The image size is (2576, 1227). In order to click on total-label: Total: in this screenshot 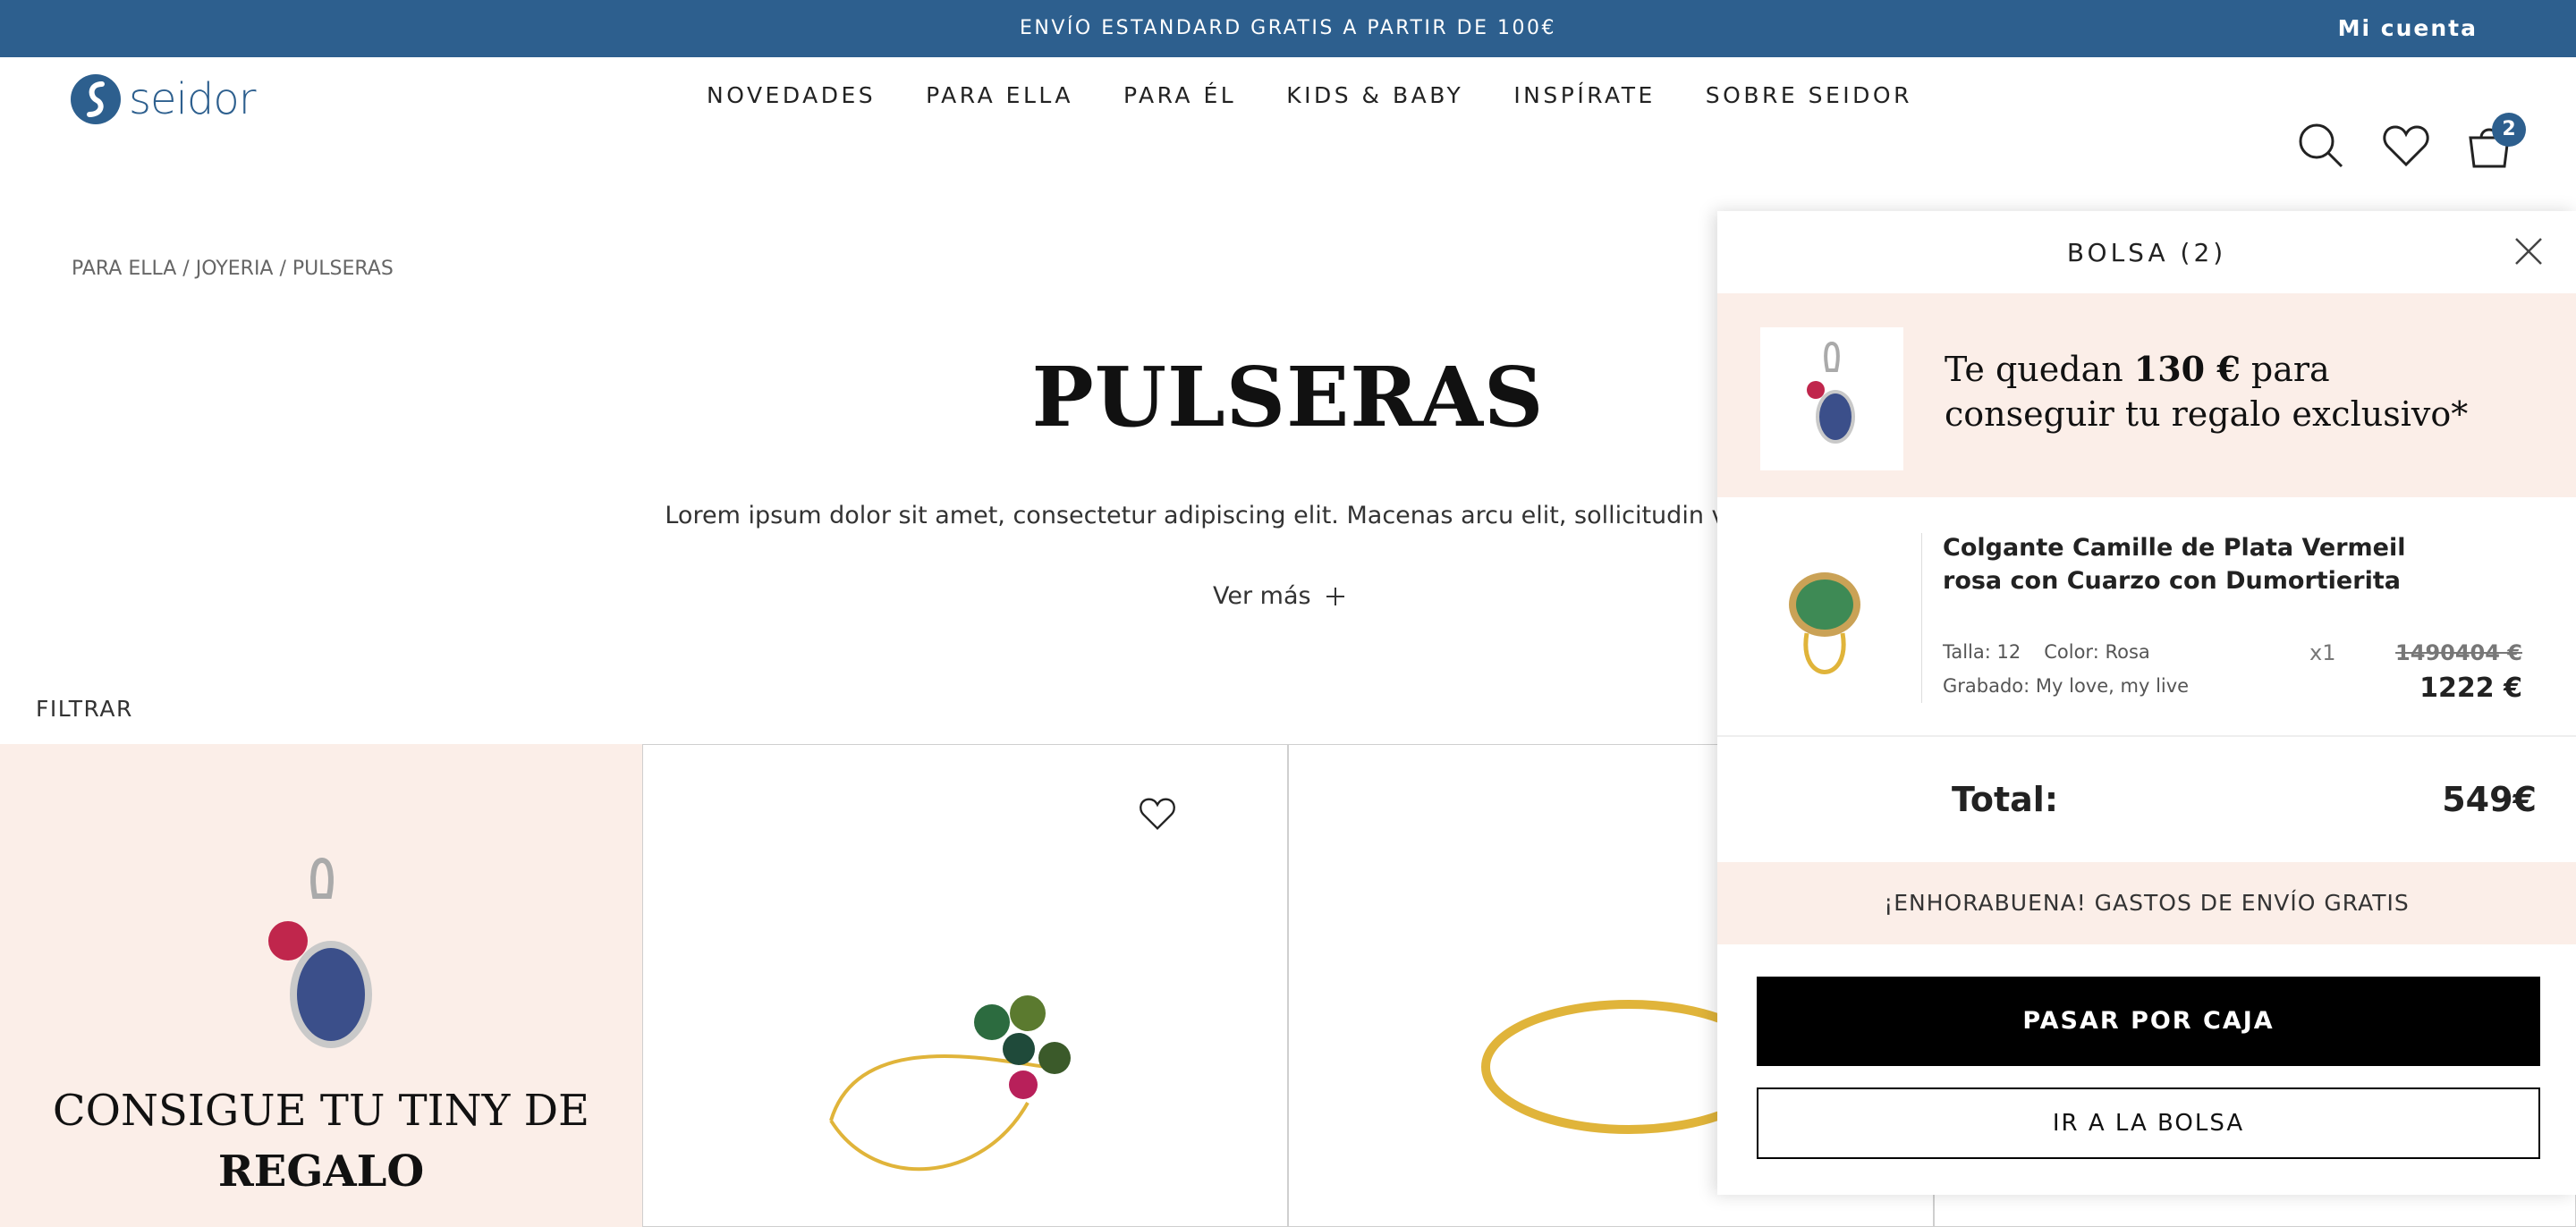, I will do `click(2005, 800)`.